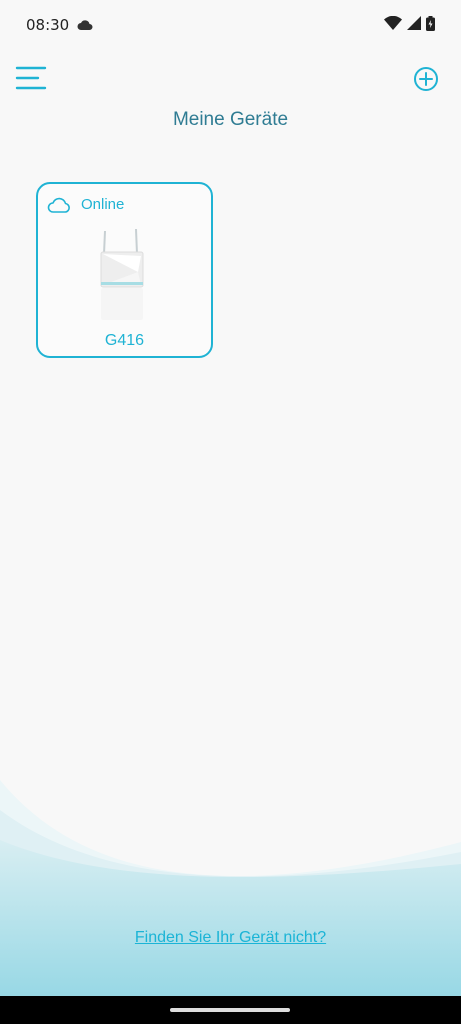 This screenshot has width=461, height=1024. What do you see at coordinates (414, 25) in the screenshot?
I see `signal-icon` at bounding box center [414, 25].